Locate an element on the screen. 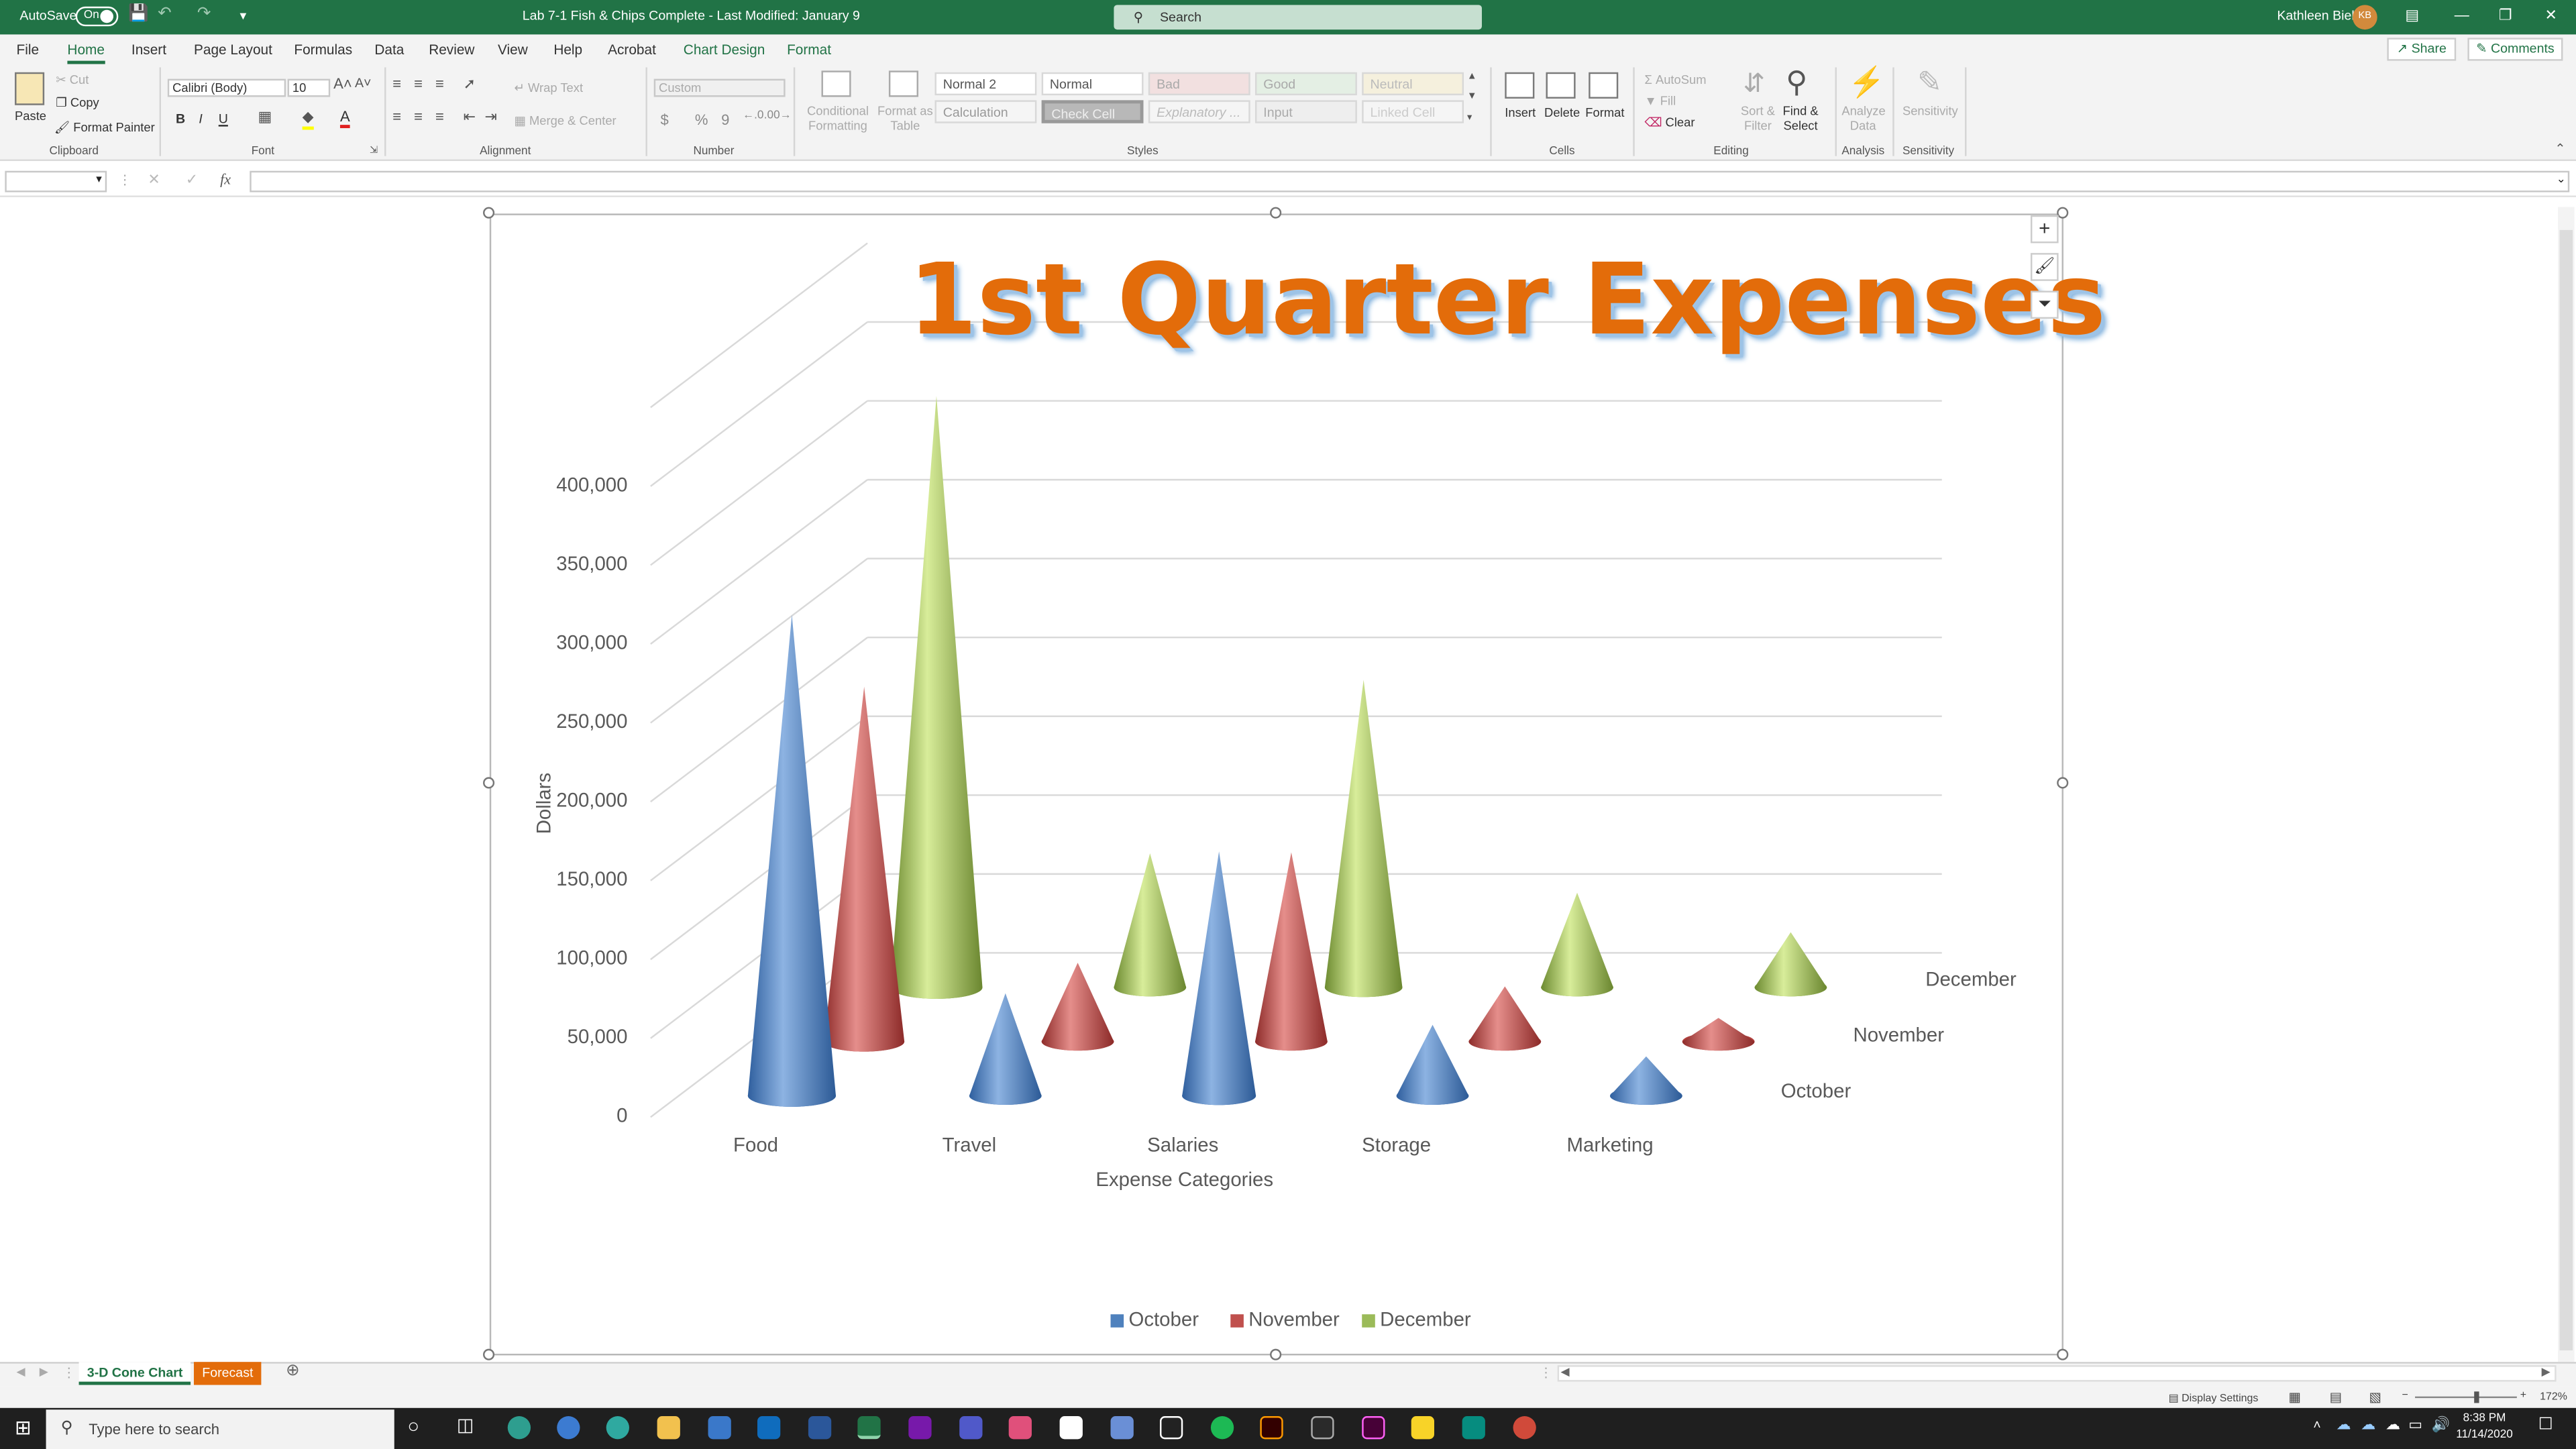 This screenshot has height=1449, width=2576. display-settings-button: ▤ Display Settings is located at coordinates (2214, 1398).